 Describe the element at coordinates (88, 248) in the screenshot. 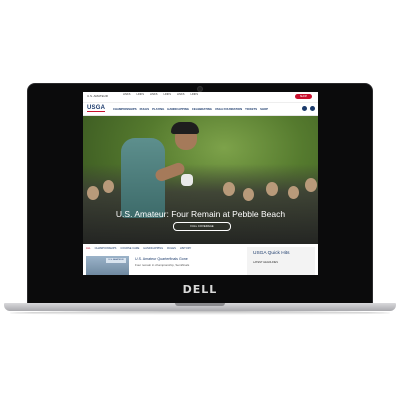

I see `tab-all: ALL` at that location.